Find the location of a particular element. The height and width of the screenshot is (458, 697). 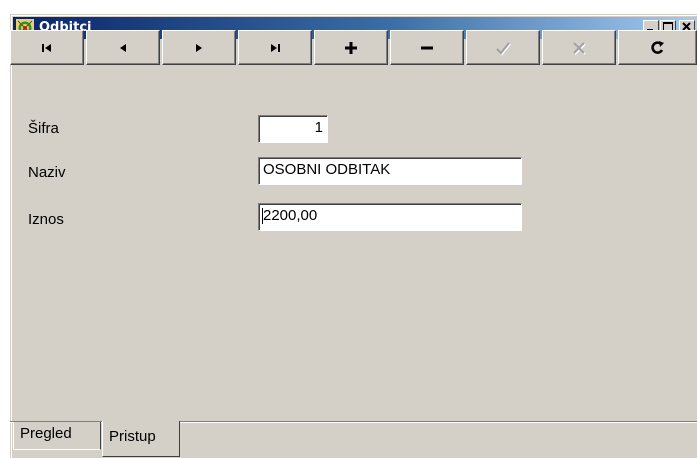

prior-icon is located at coordinates (123, 47).